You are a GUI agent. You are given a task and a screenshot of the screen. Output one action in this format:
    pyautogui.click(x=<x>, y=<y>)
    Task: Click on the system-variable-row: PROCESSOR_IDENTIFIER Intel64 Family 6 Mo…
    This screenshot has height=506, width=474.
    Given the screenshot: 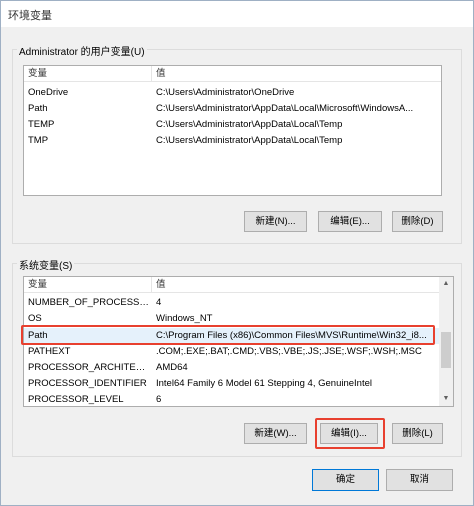 What is the action you would take?
    pyautogui.click(x=231, y=384)
    